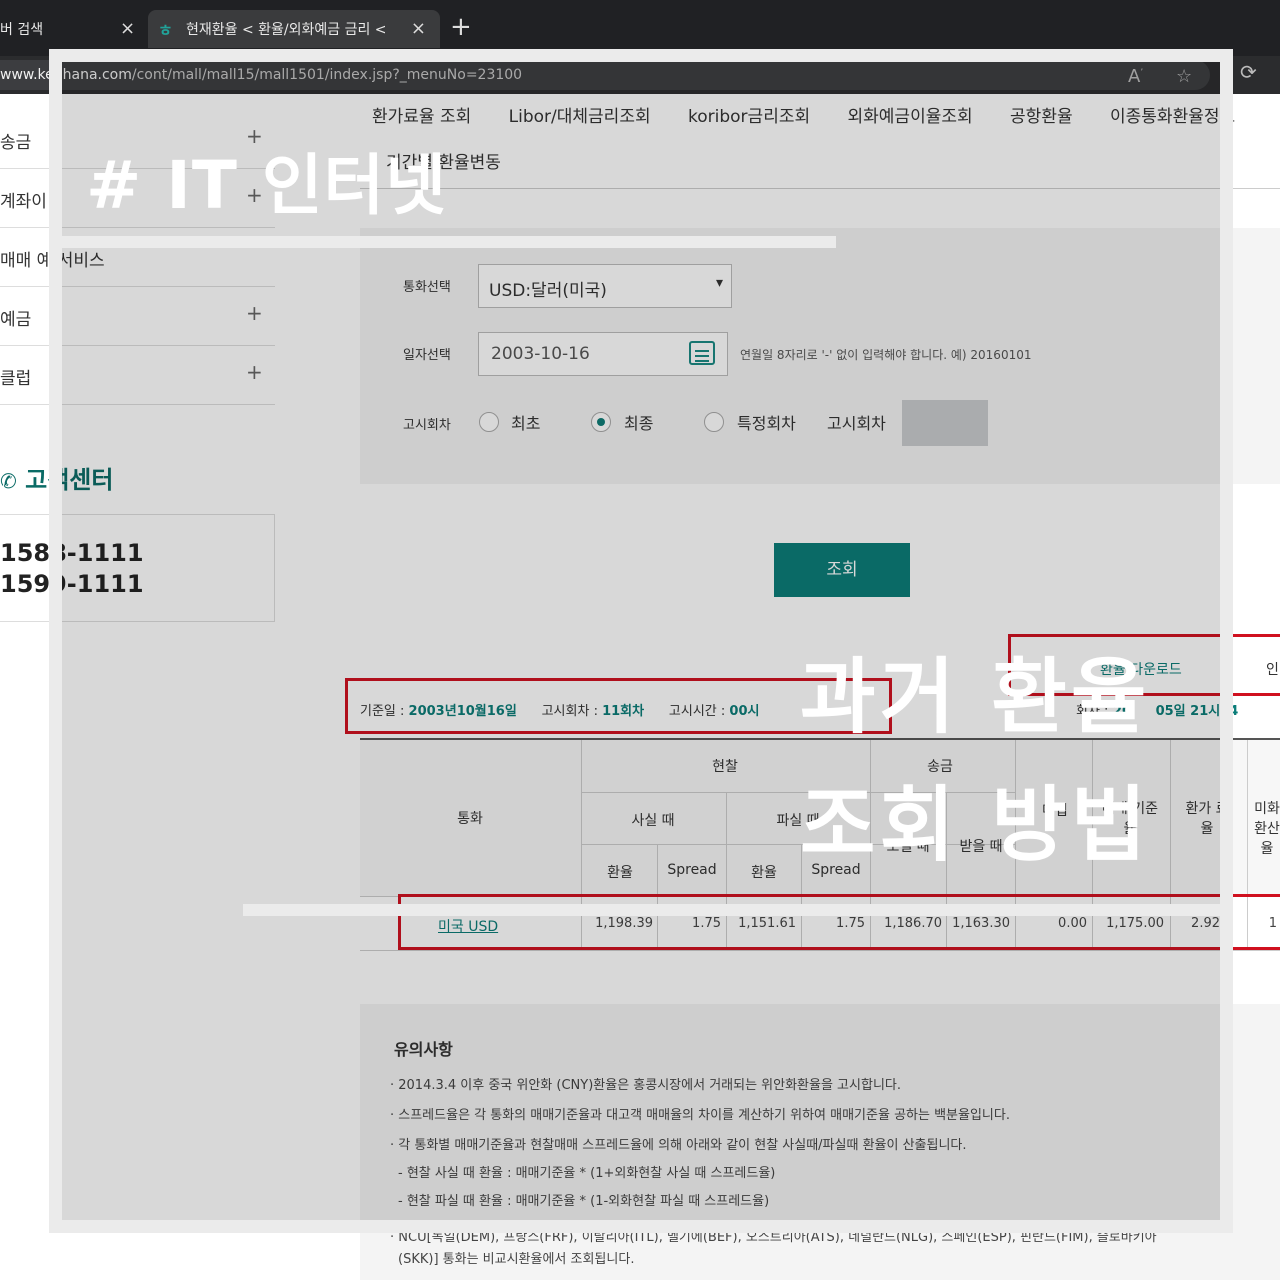 The height and width of the screenshot is (1280, 1280). What do you see at coordinates (286, 30) in the screenshot?
I see `tab-label: 현재환율 < 환율/외화예금 금리 <` at bounding box center [286, 30].